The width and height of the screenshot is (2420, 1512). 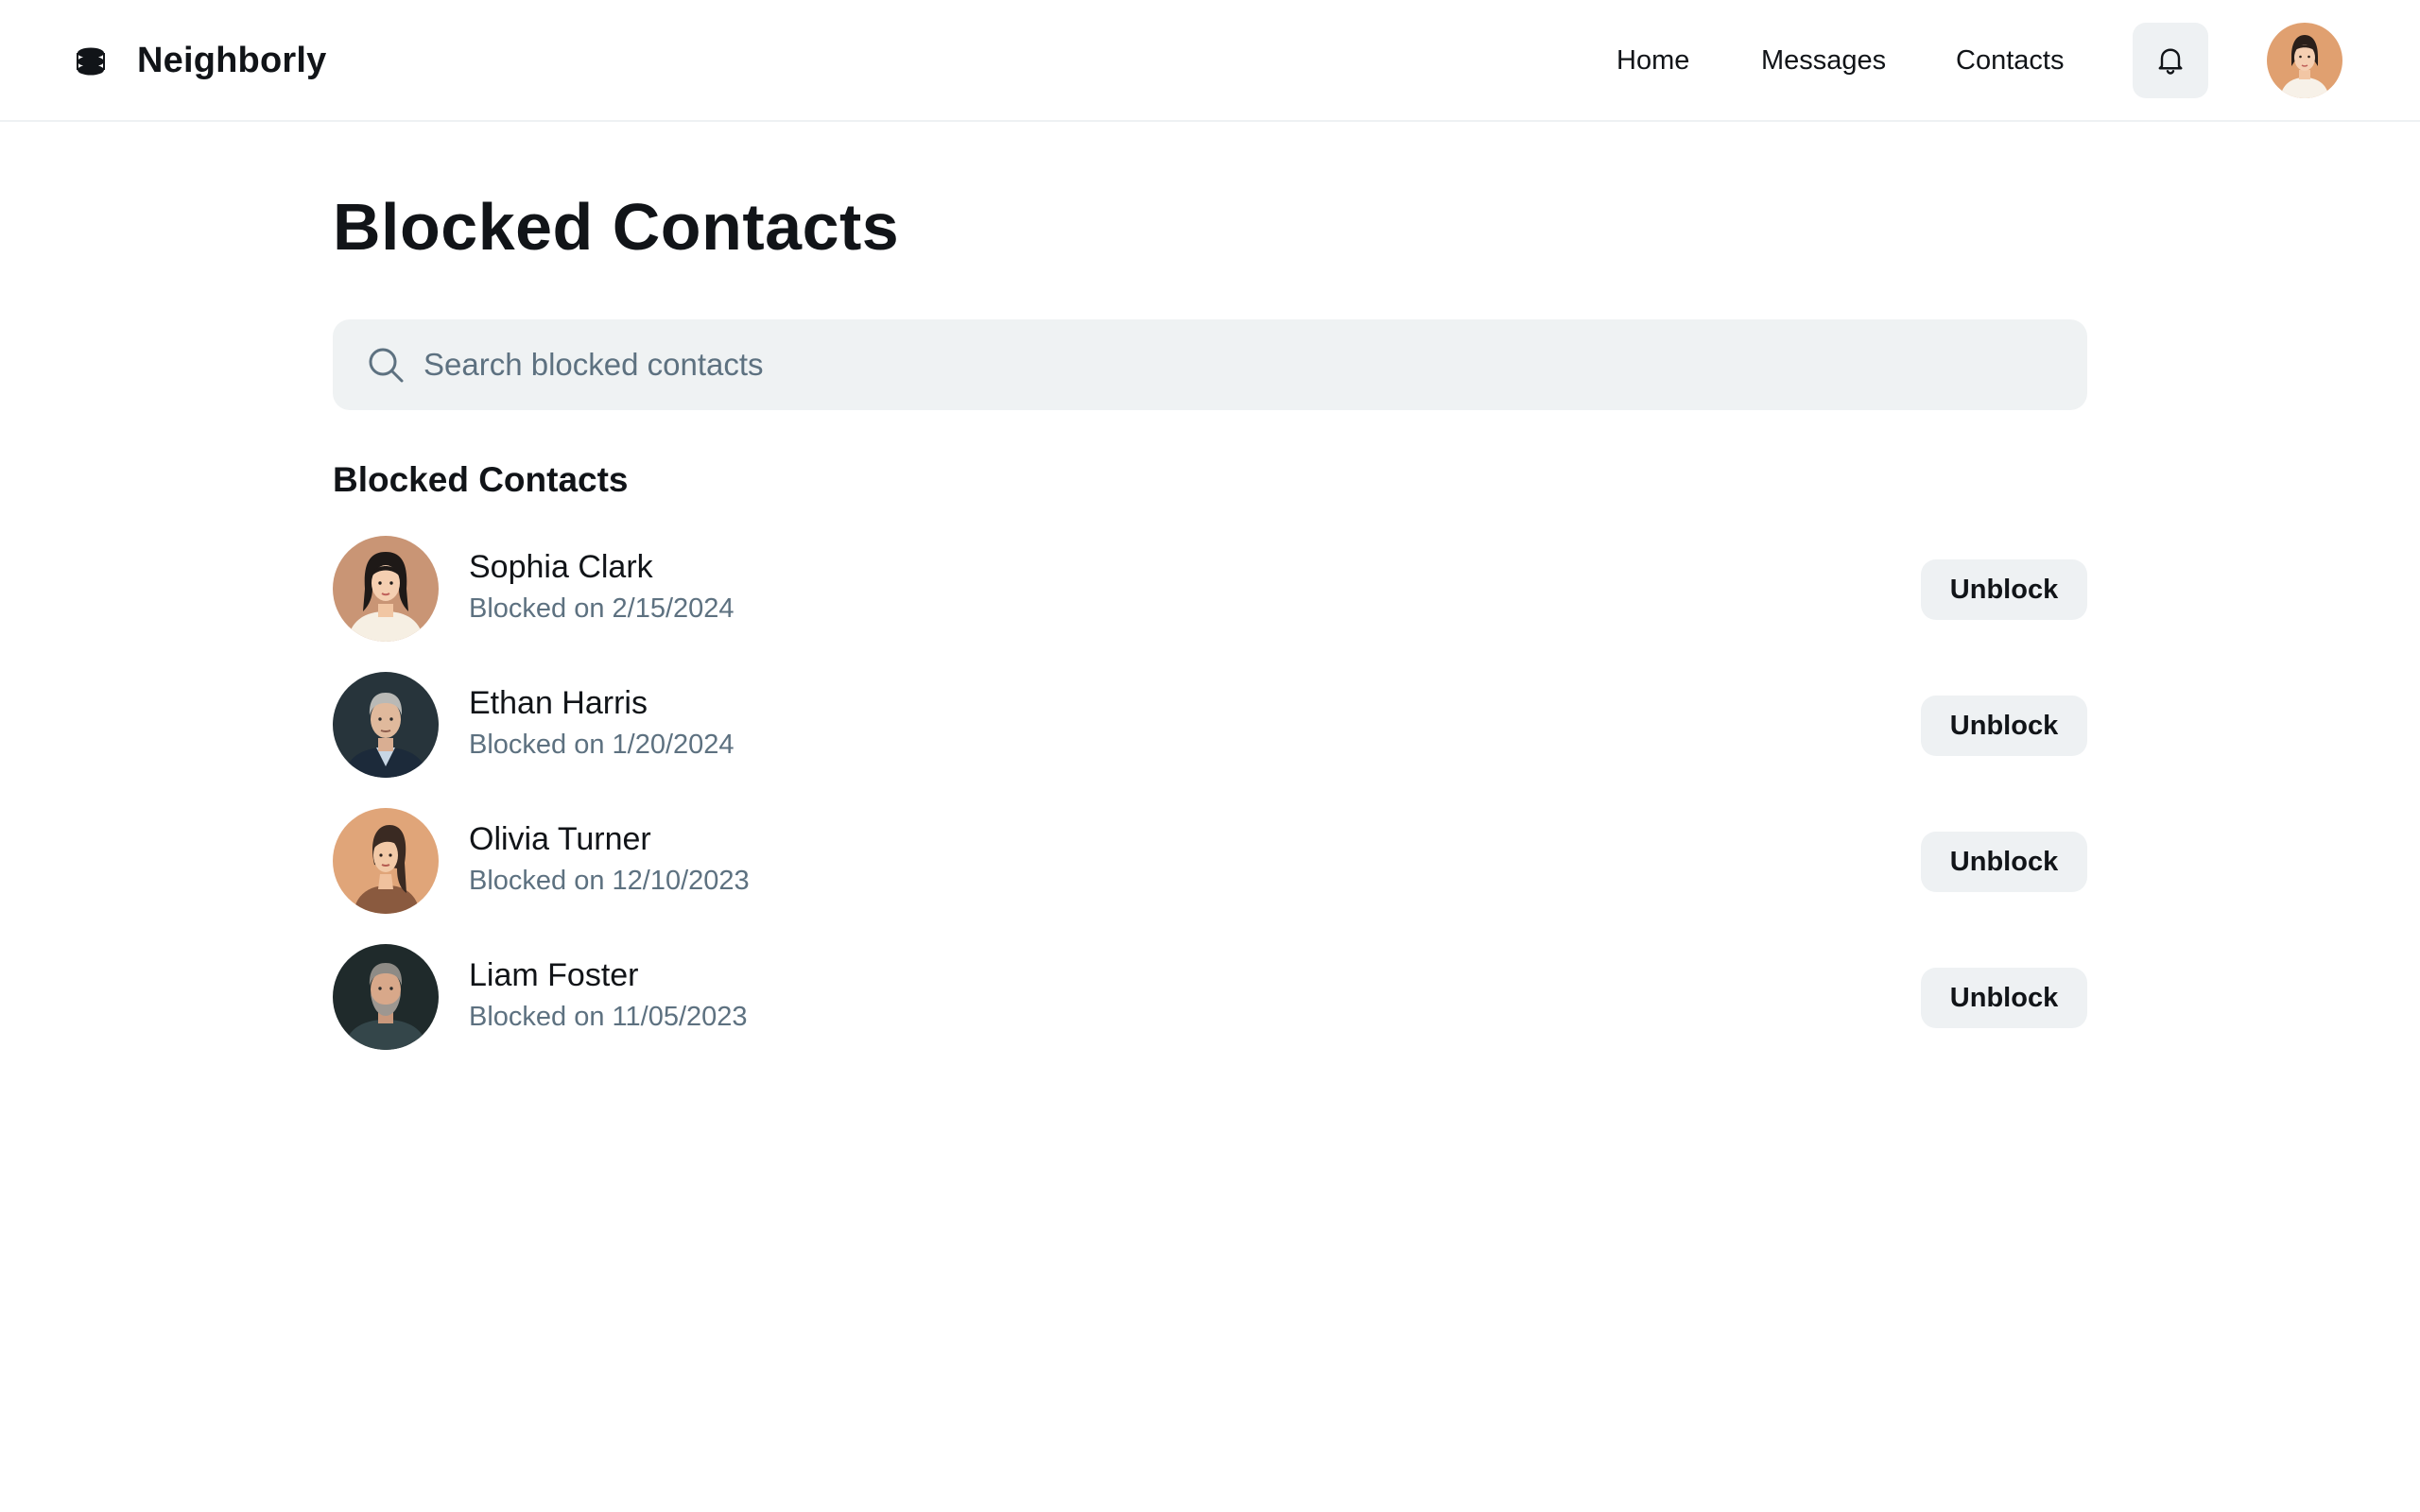 I want to click on section-title: Blocked Contacts, so click(x=481, y=479).